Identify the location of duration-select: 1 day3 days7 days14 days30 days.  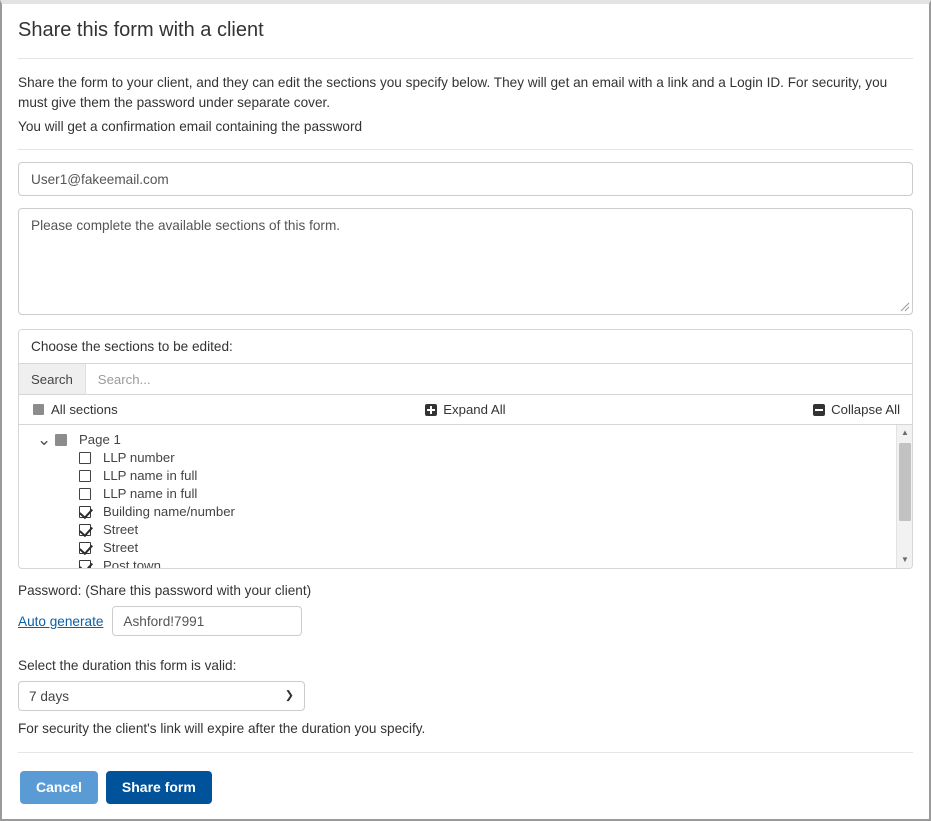
(161, 696).